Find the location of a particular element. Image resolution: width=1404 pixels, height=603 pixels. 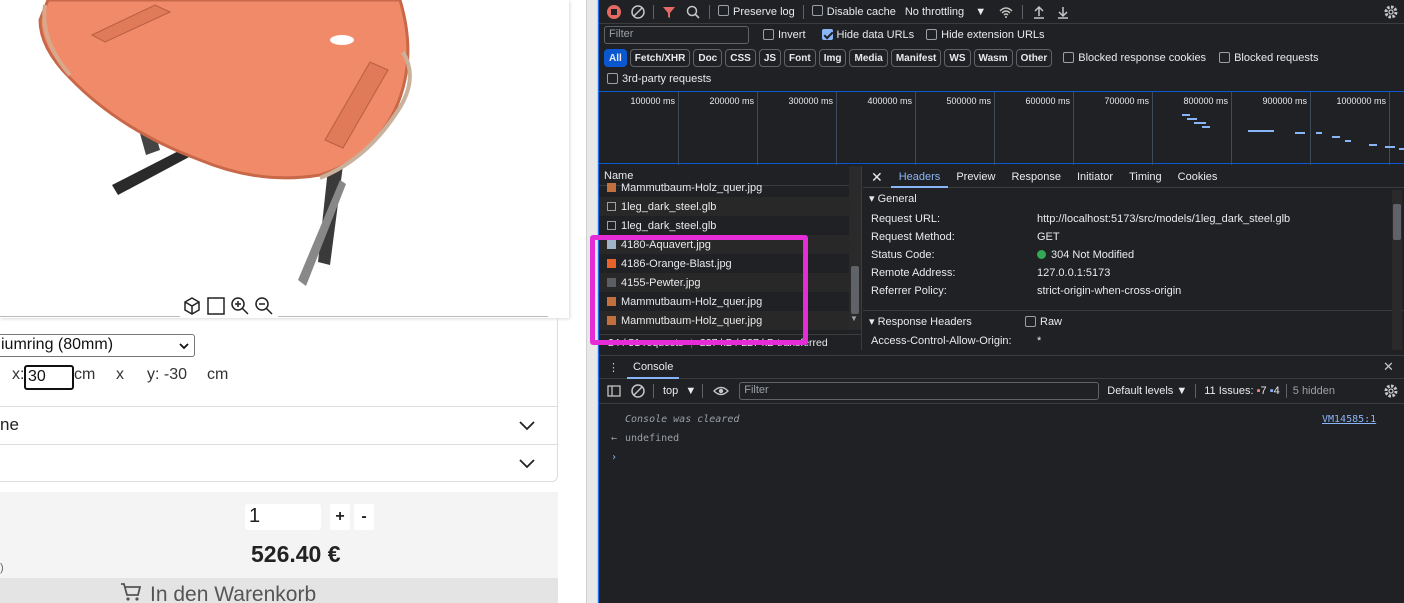

x-position-input: 30 is located at coordinates (49, 377).